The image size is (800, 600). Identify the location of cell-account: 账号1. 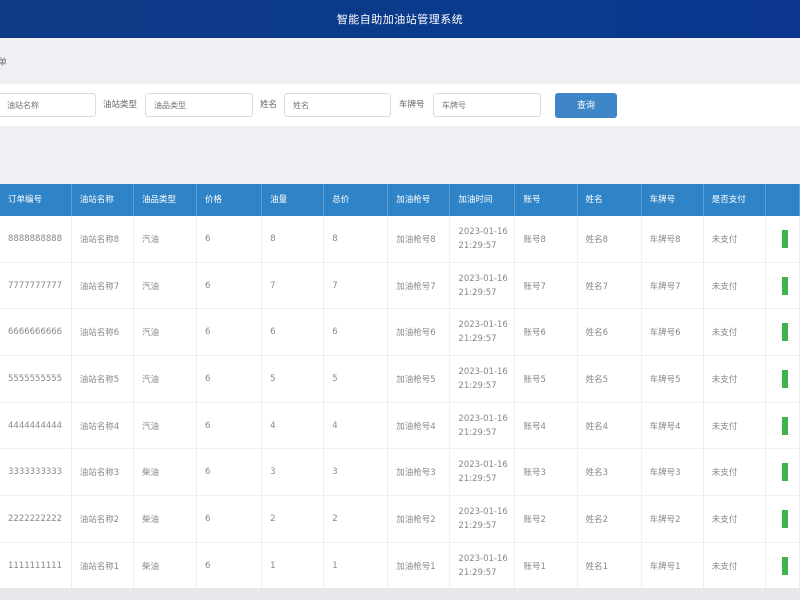
(546, 565).